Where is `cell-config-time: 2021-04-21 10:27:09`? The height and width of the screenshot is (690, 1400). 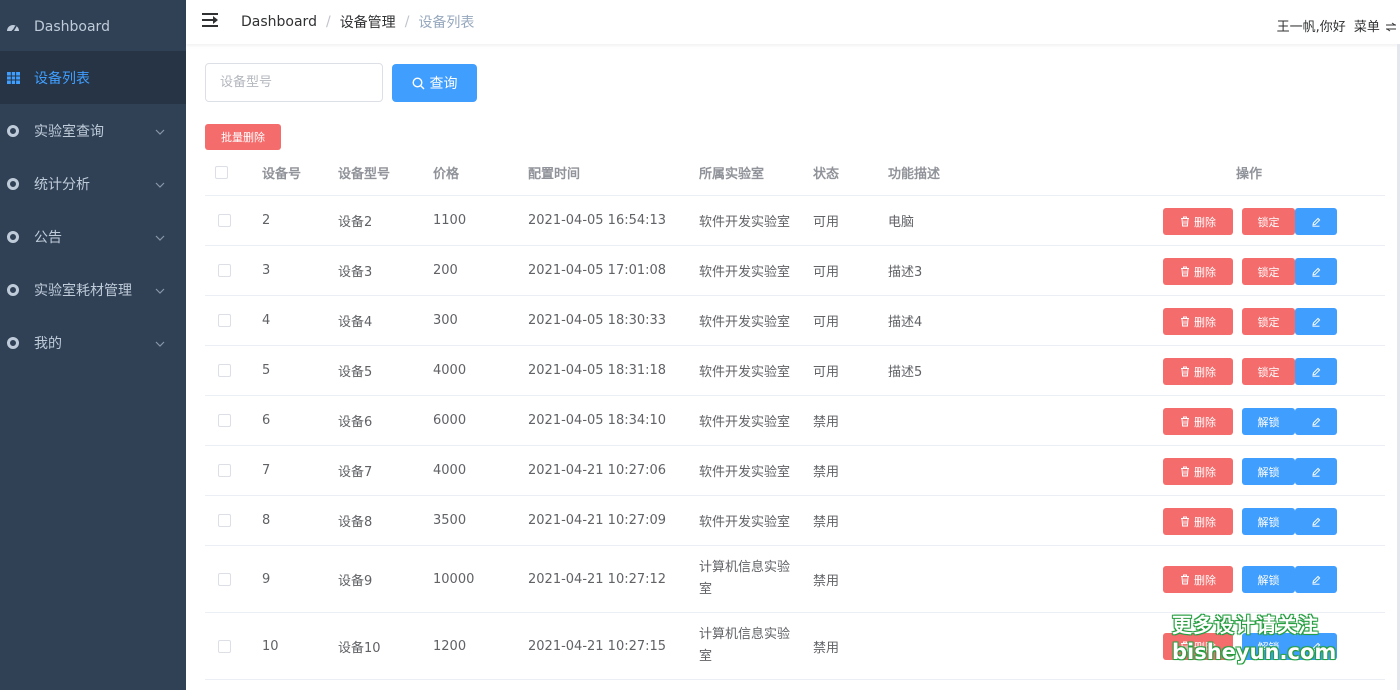 cell-config-time: 2021-04-21 10:27:09 is located at coordinates (597, 520).